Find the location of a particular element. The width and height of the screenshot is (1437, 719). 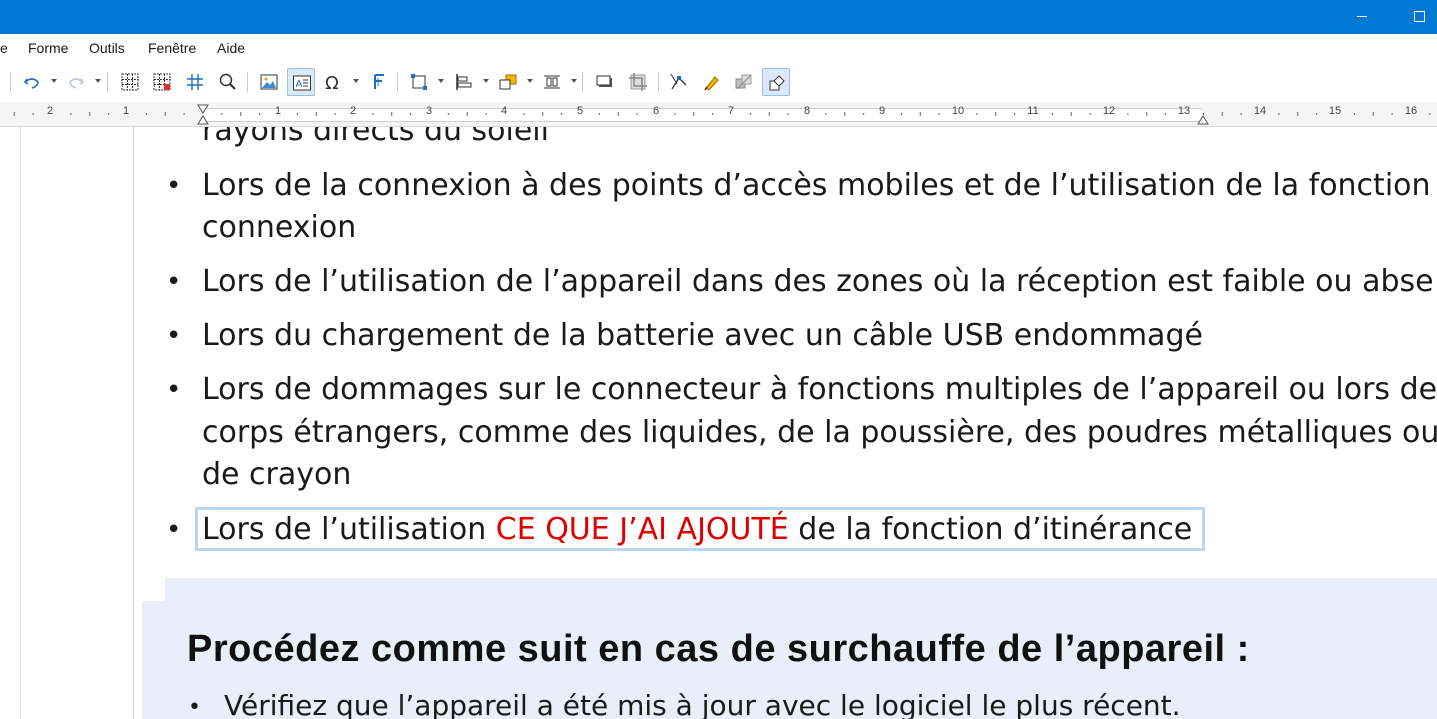

maximize-icon is located at coordinates (1416, 17).